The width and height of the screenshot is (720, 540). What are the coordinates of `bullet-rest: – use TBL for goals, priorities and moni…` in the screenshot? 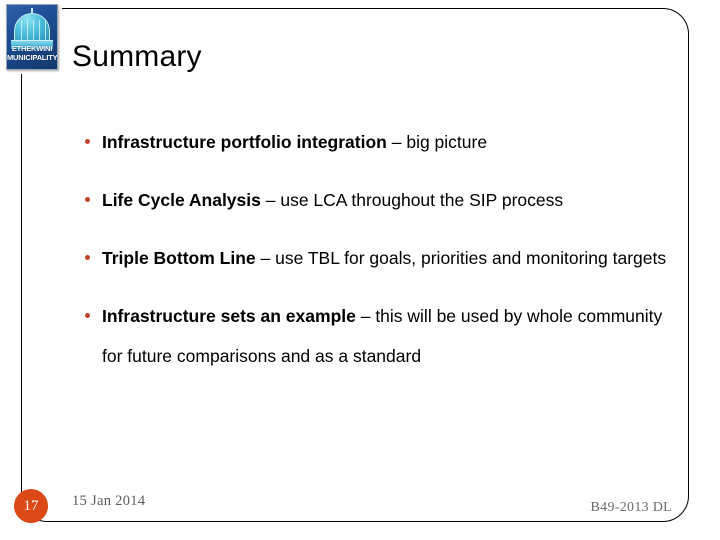 It's located at (461, 258).